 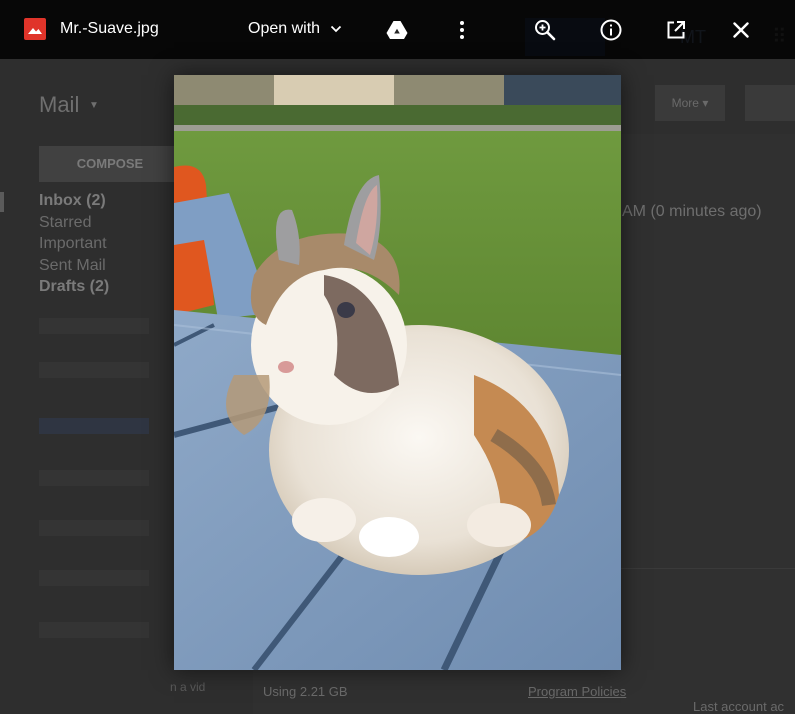 What do you see at coordinates (770, 103) in the screenshot?
I see `edit-button` at bounding box center [770, 103].